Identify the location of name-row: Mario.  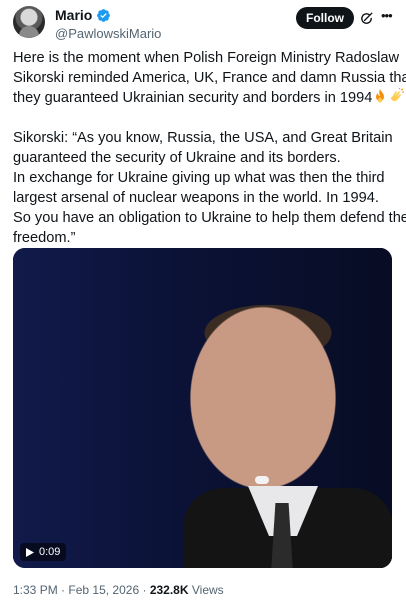
(108, 15).